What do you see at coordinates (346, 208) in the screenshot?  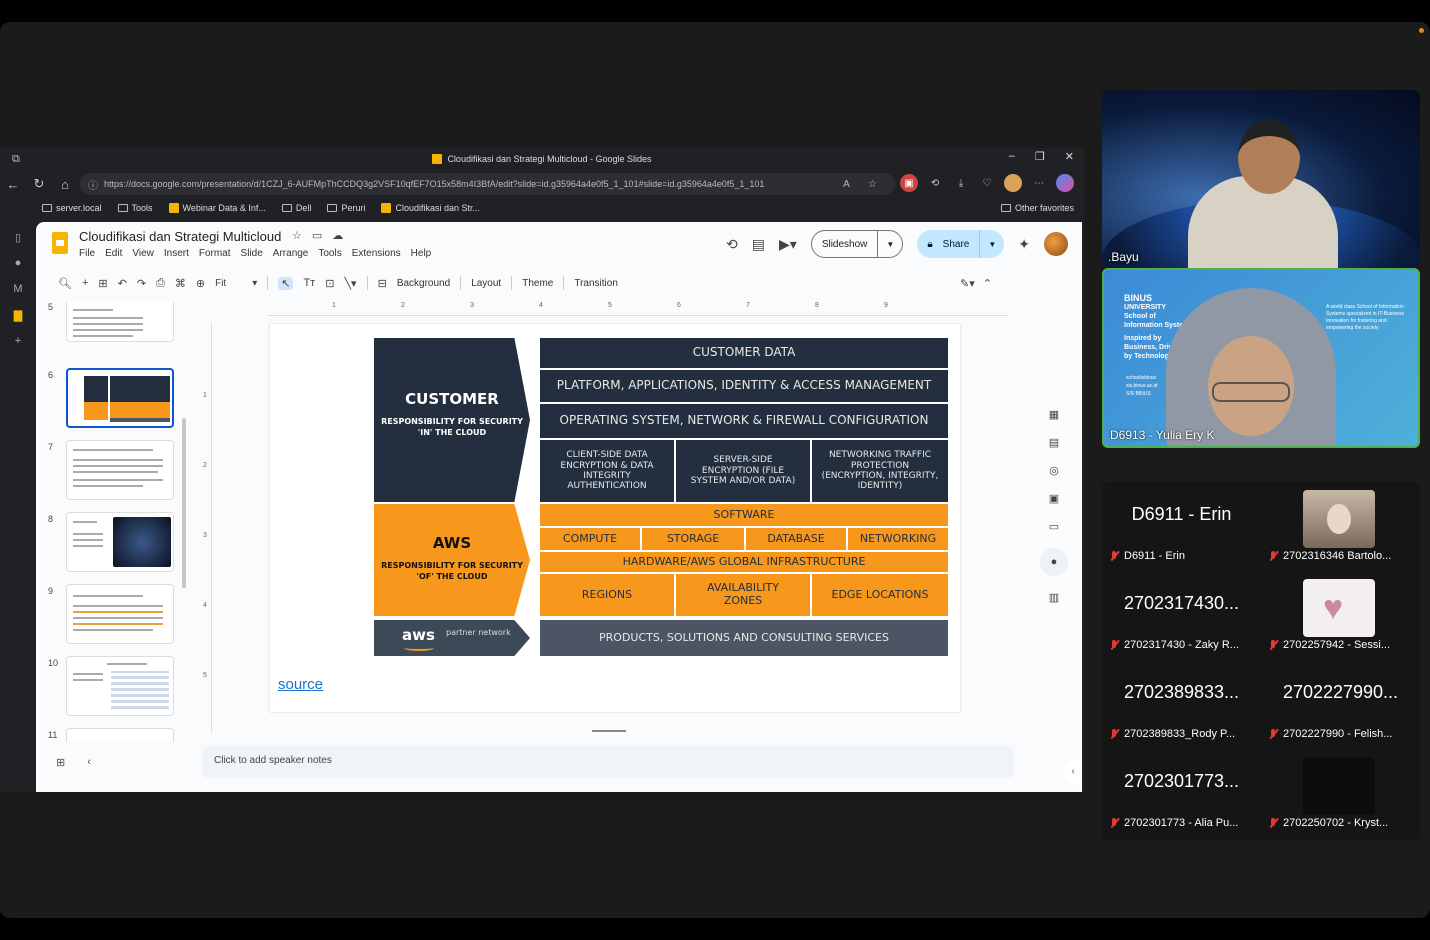 I see `bookmark-item: Peruri` at bounding box center [346, 208].